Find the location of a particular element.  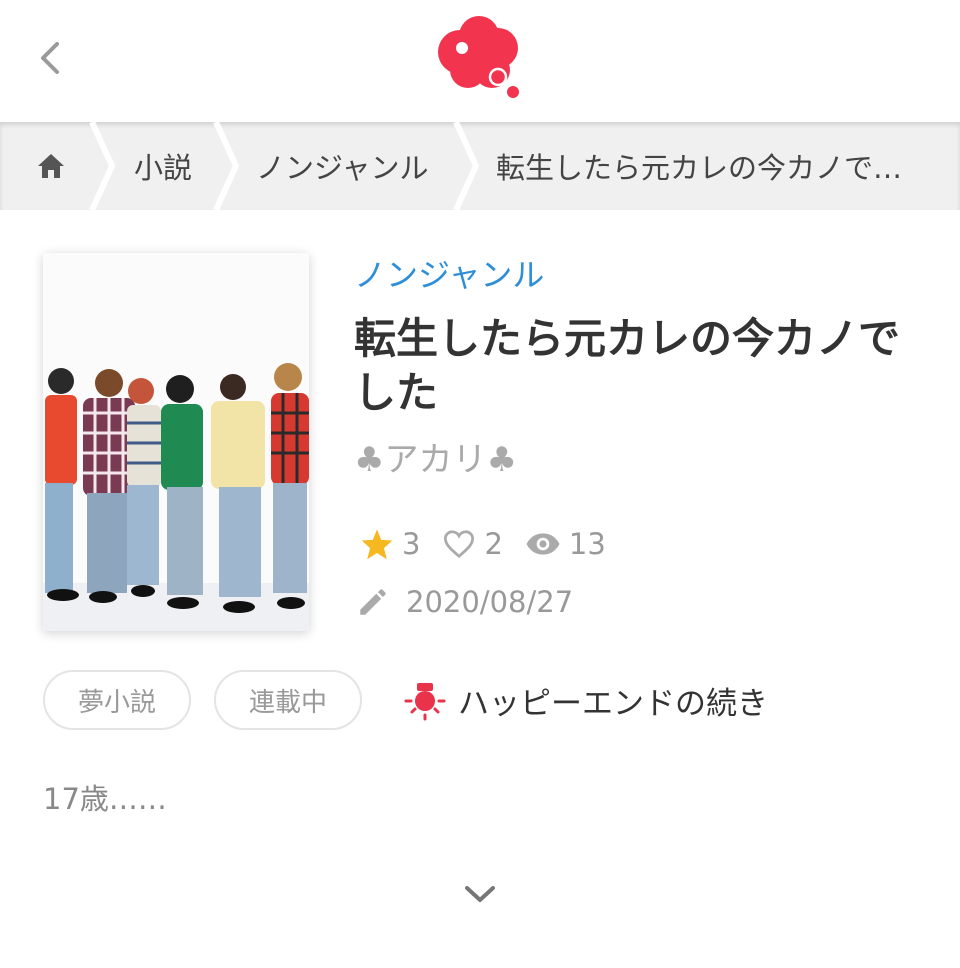

app-header is located at coordinates (480, 61).